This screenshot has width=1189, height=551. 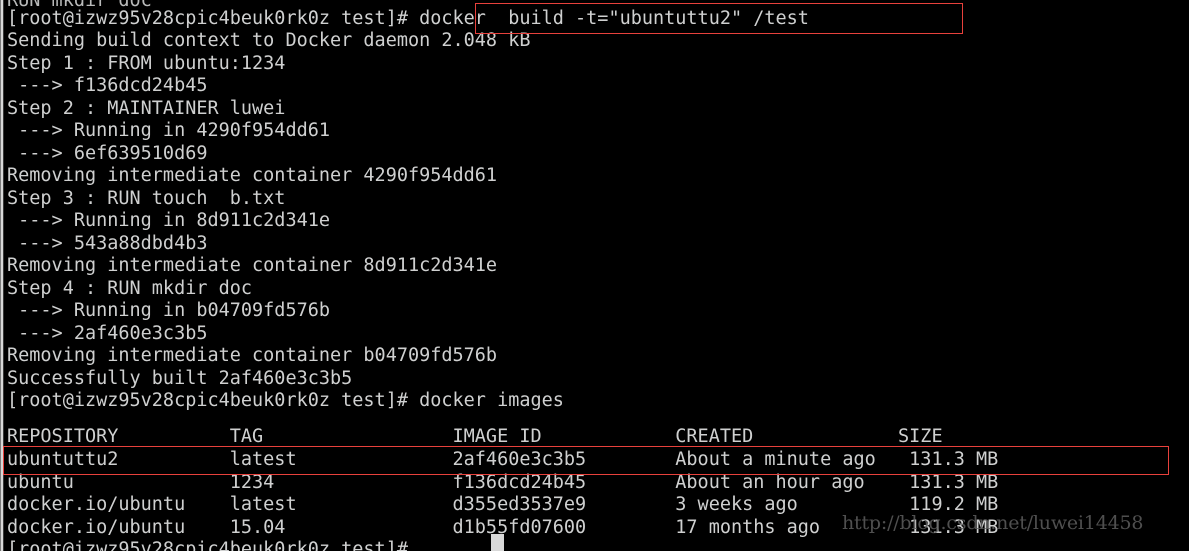 I want to click on terminal-cursor, so click(x=497, y=542).